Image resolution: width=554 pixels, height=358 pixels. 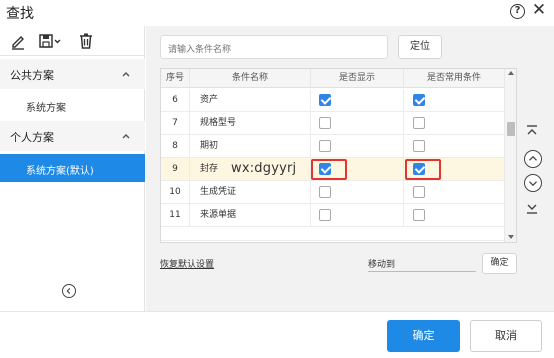 What do you see at coordinates (453, 78) in the screenshot?
I see `header-common: 是否常用条件` at bounding box center [453, 78].